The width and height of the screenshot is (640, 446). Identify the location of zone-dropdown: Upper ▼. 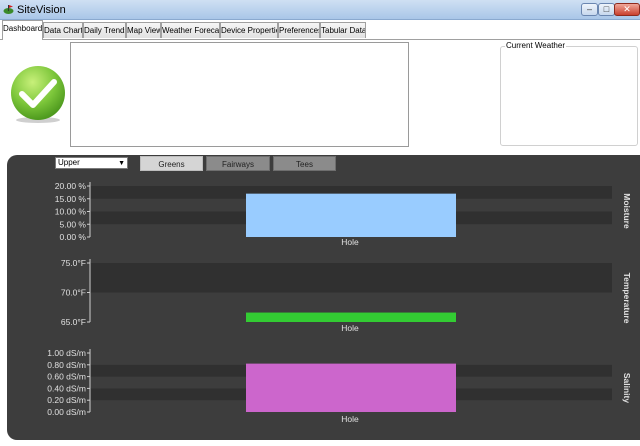
(91, 163).